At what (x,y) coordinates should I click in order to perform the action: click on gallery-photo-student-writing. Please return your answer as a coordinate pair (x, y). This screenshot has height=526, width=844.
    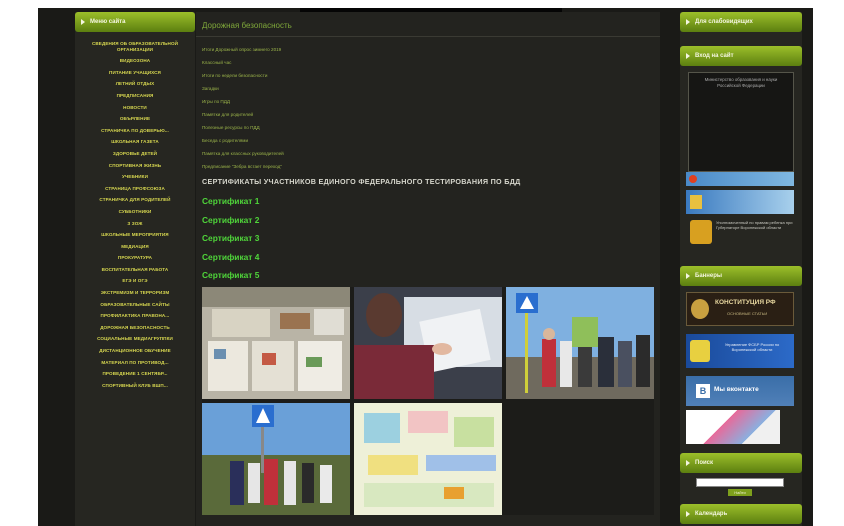
    Looking at the image, I should click on (428, 343).